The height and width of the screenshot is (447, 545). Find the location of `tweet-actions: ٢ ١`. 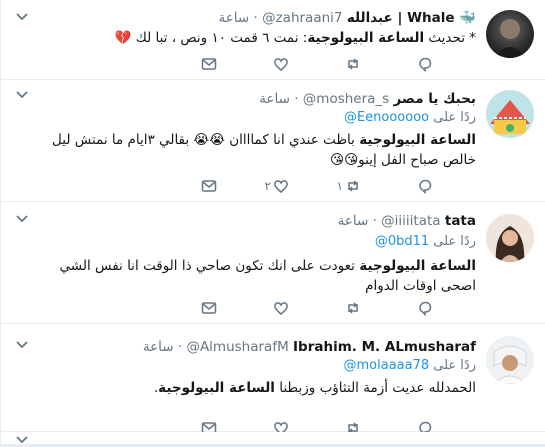

tweet-actions: ٢ ١ is located at coordinates (336, 187).